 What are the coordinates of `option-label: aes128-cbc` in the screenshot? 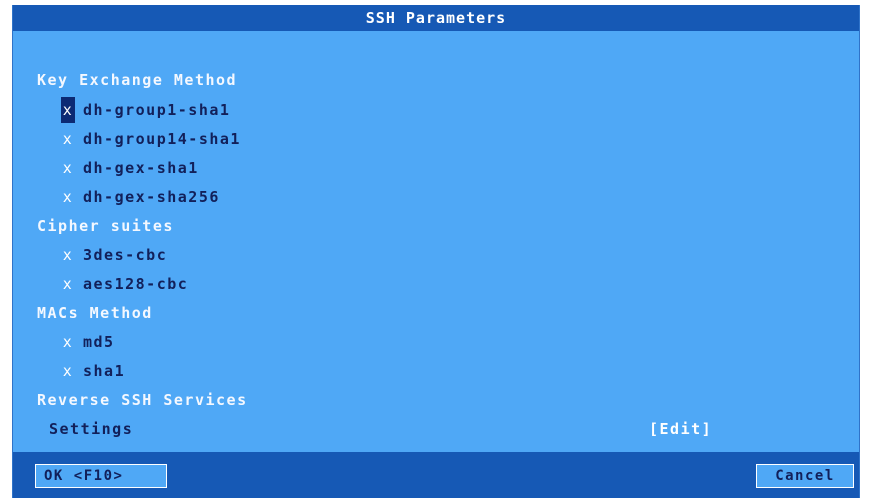 It's located at (136, 284).